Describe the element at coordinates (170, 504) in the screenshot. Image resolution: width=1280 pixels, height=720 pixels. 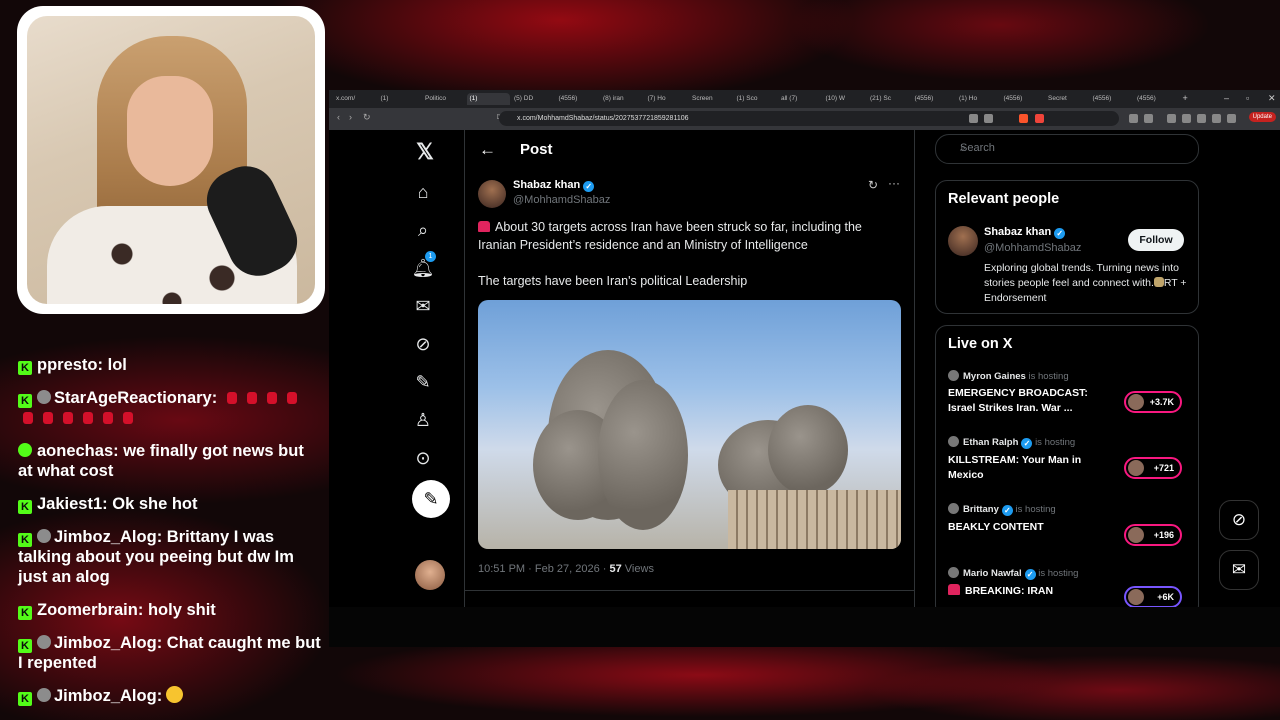
I see `chat-message: K Jakiest1: Ok she hot` at that location.